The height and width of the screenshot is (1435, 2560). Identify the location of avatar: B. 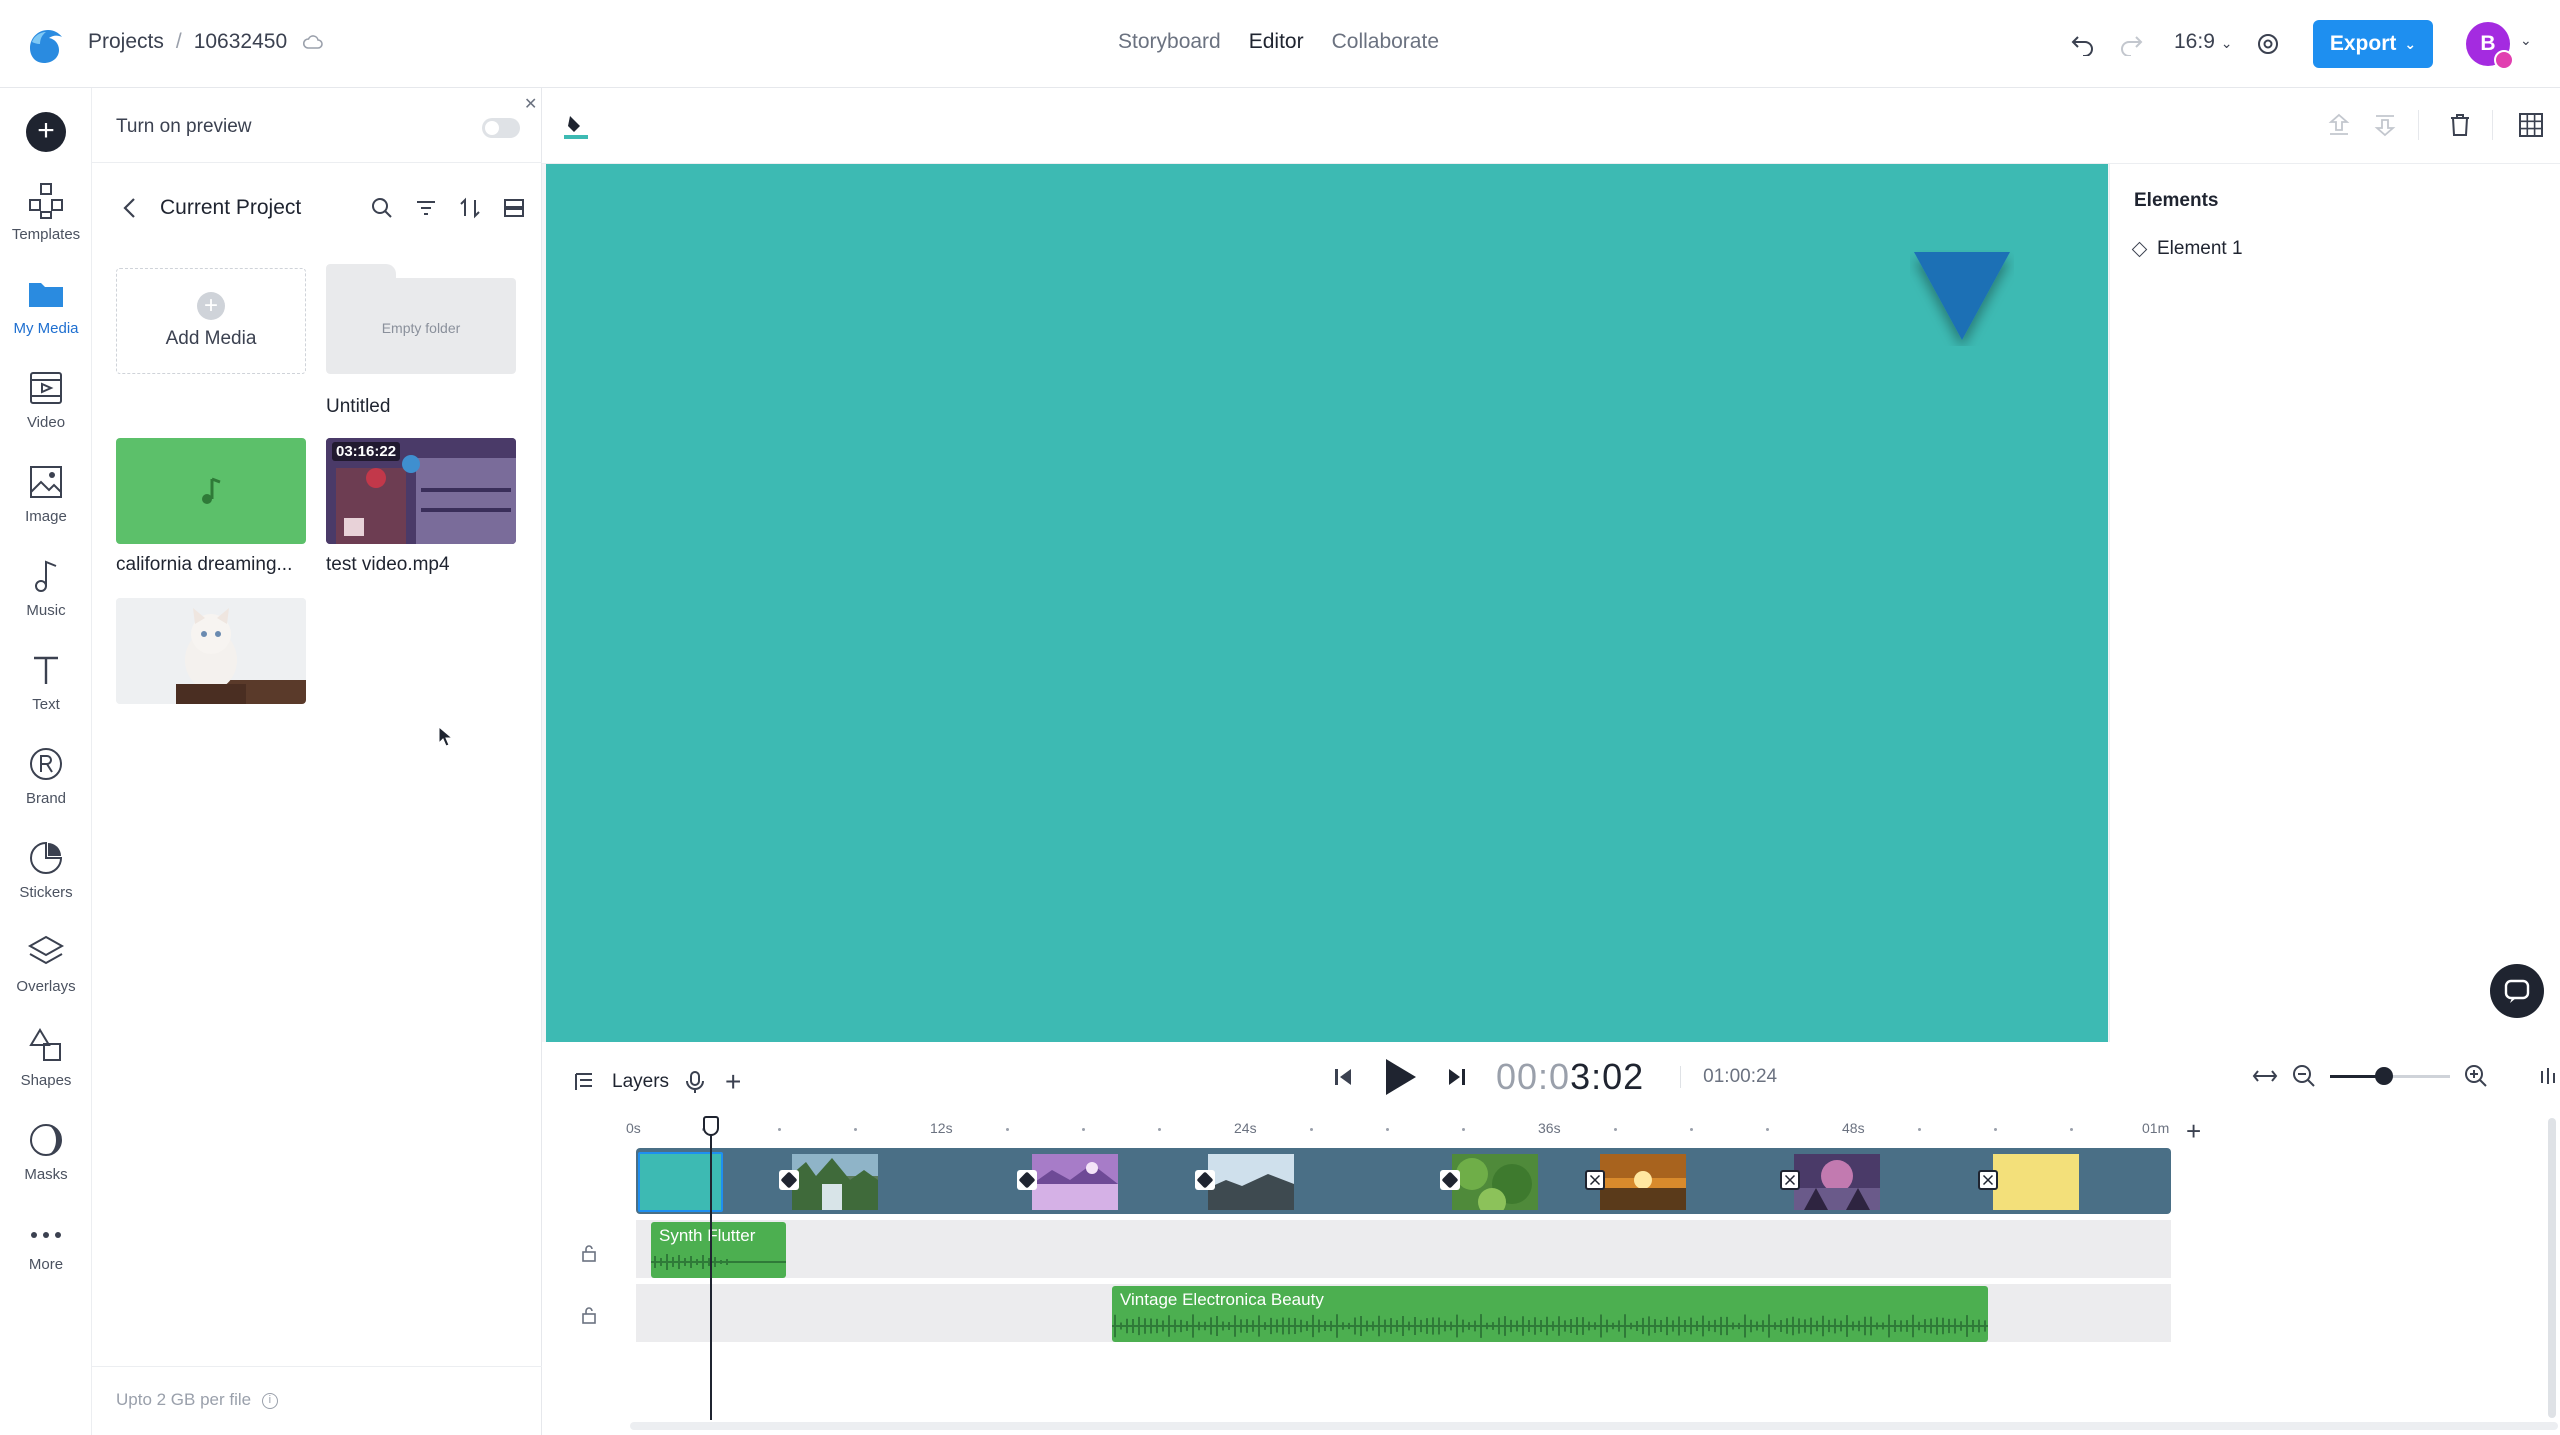
(2490, 46).